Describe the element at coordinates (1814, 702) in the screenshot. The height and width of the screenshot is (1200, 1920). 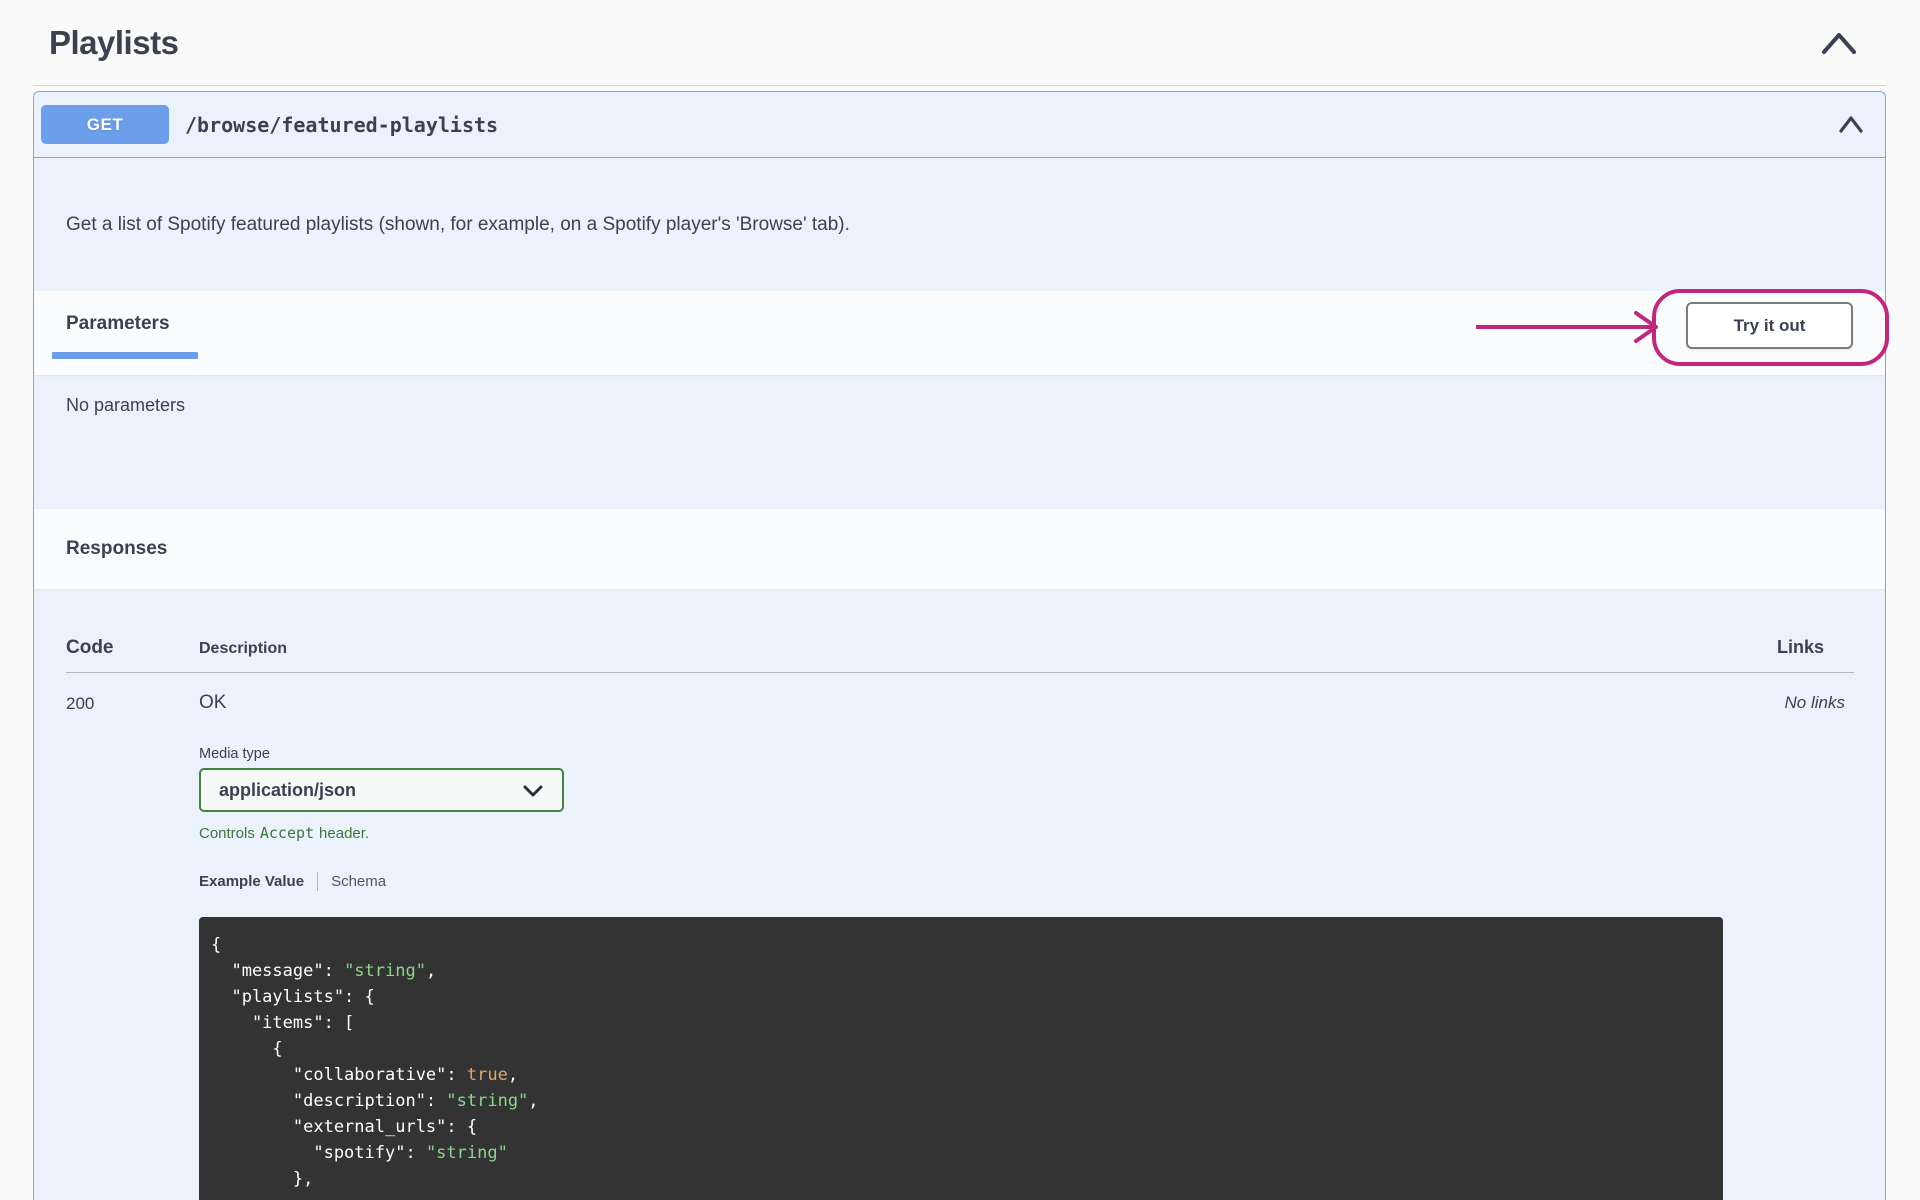
I see `response-links: No links` at that location.